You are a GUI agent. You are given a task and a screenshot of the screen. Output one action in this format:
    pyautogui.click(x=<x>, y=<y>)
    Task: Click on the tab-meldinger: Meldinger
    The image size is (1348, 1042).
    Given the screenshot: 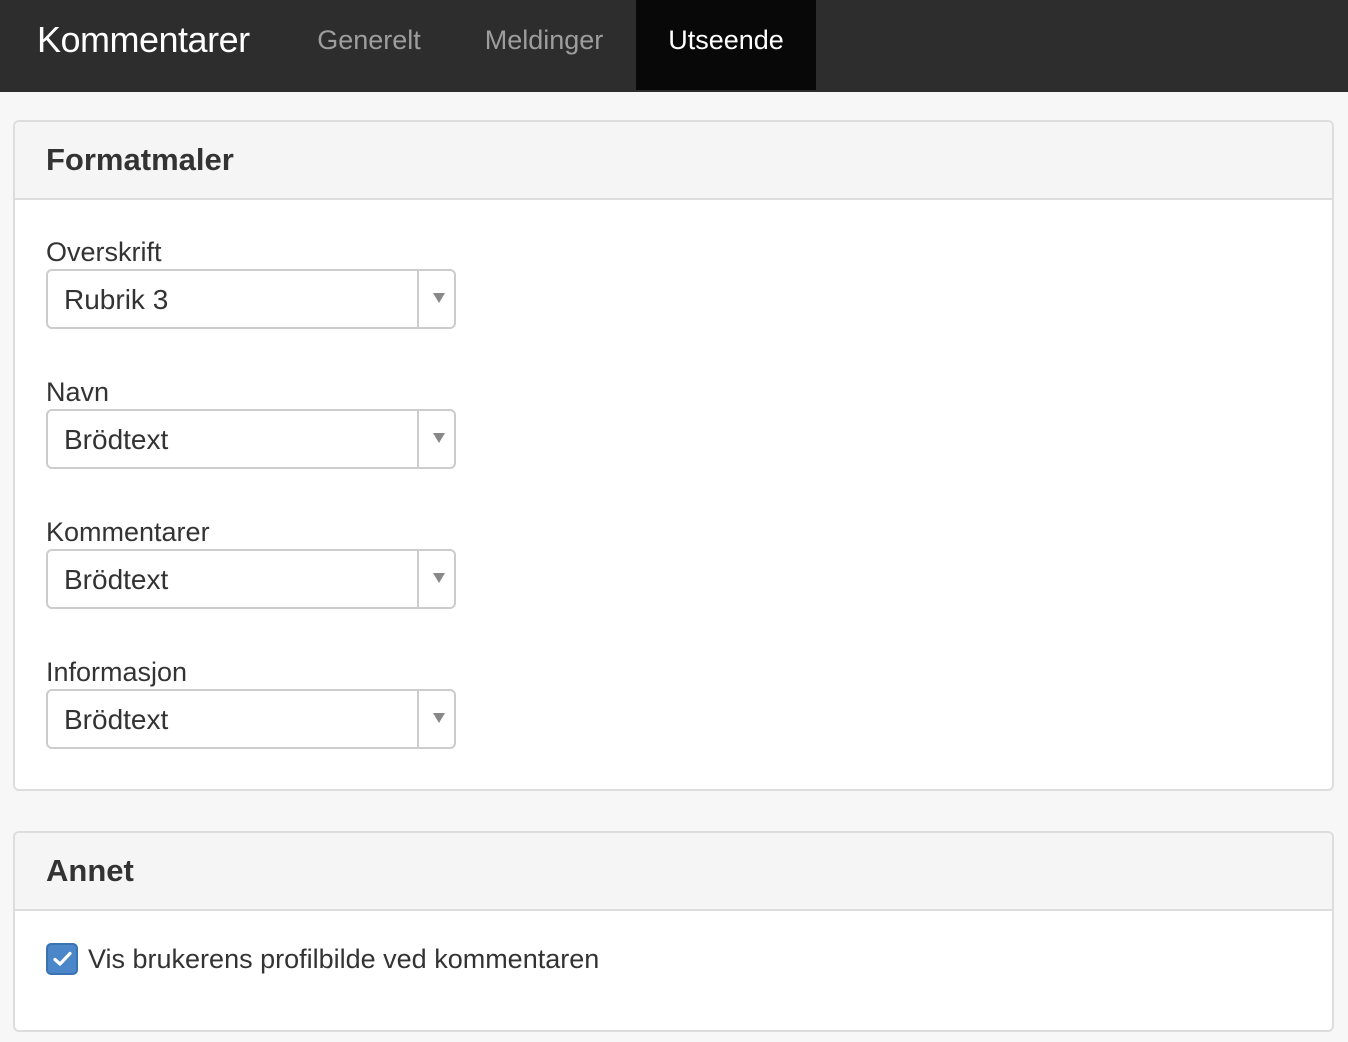 What is the action you would take?
    pyautogui.click(x=544, y=45)
    